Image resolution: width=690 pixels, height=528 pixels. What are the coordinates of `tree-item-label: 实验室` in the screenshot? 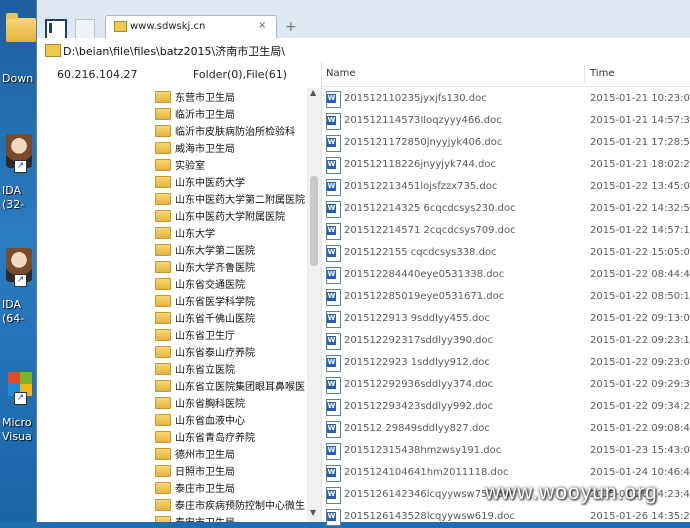 It's located at (190, 166).